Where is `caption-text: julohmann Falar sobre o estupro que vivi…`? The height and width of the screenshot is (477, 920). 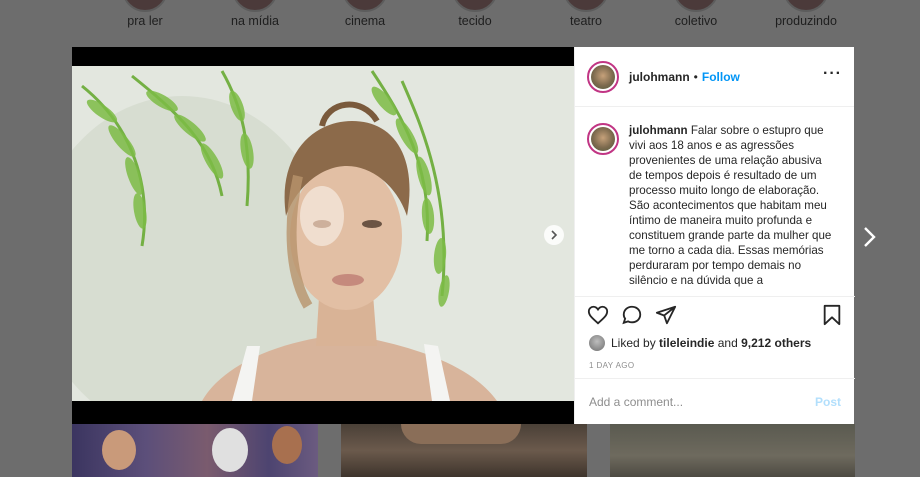
caption-text: julohmann Falar sobre o estupro que vivi… is located at coordinates (732, 209).